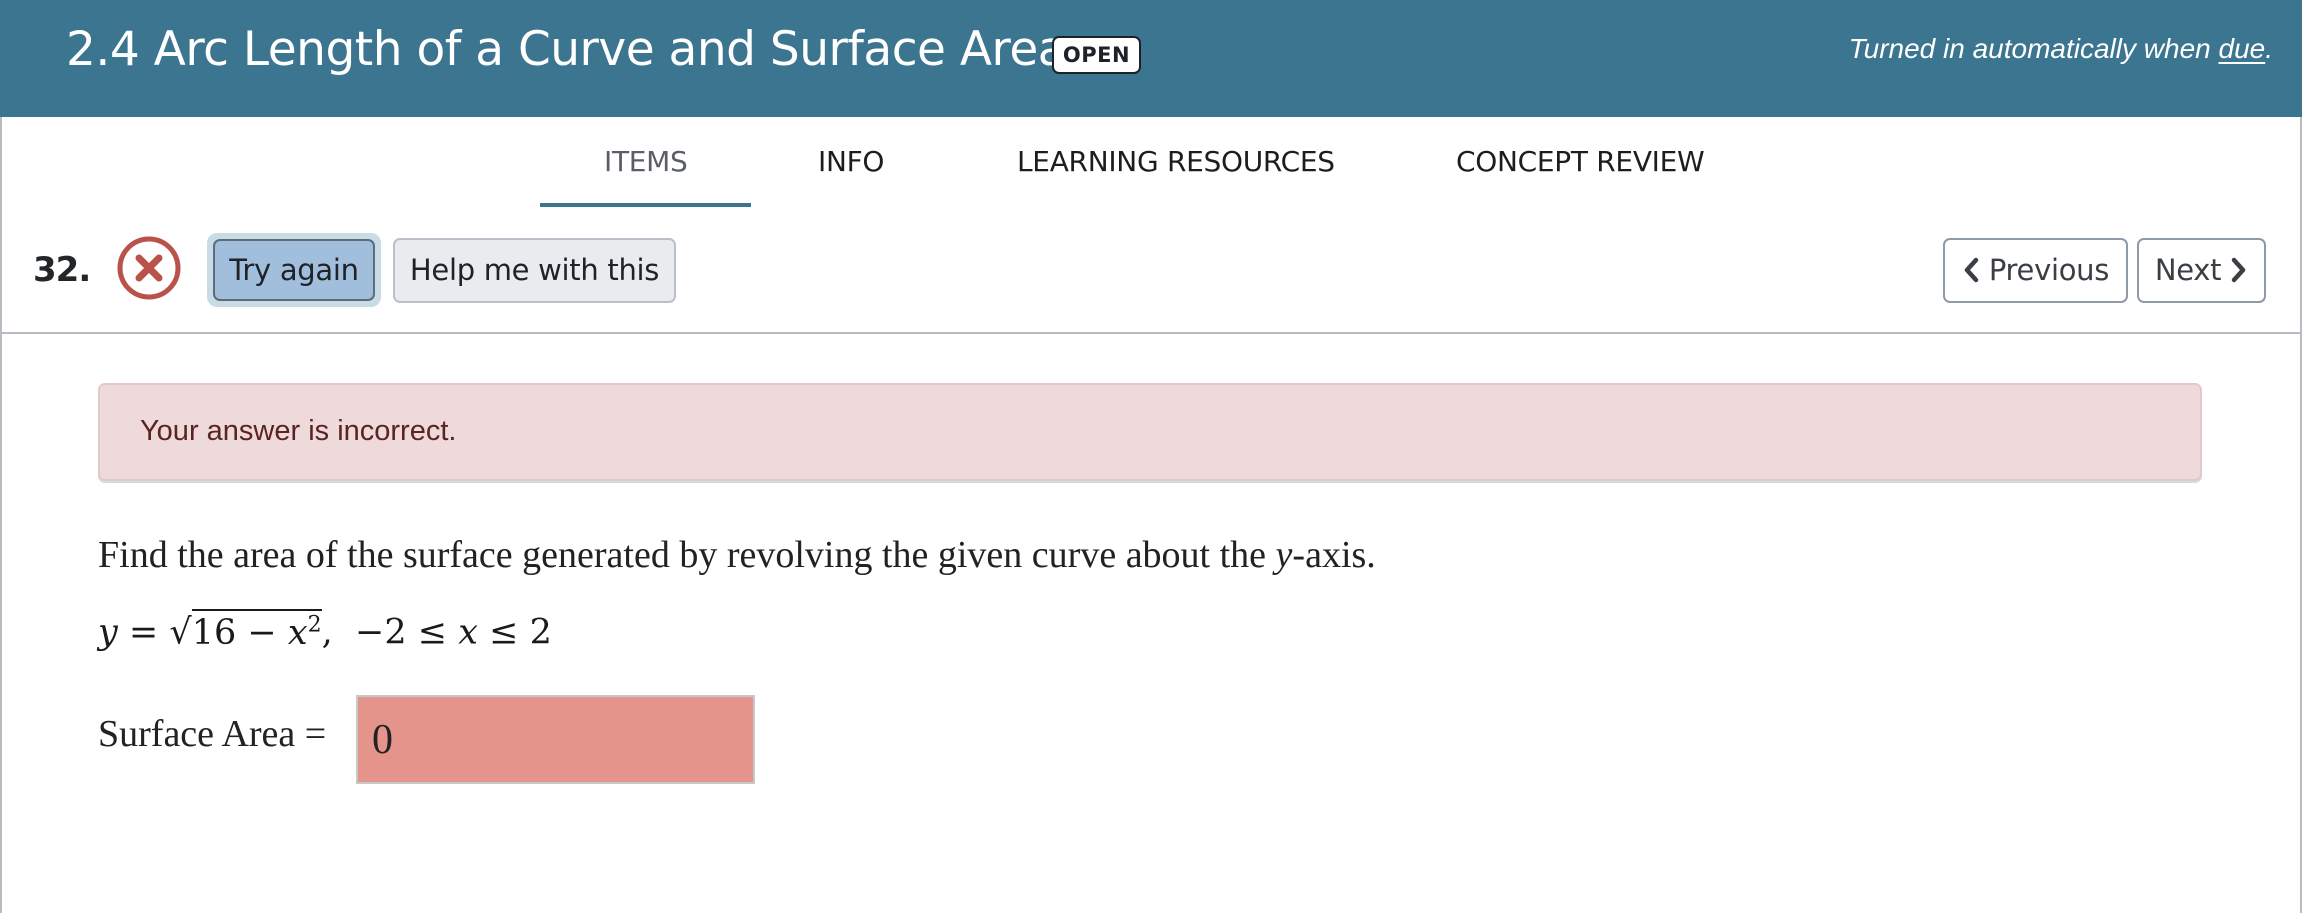  I want to click on incorrect-x-circle-icon, so click(149, 268).